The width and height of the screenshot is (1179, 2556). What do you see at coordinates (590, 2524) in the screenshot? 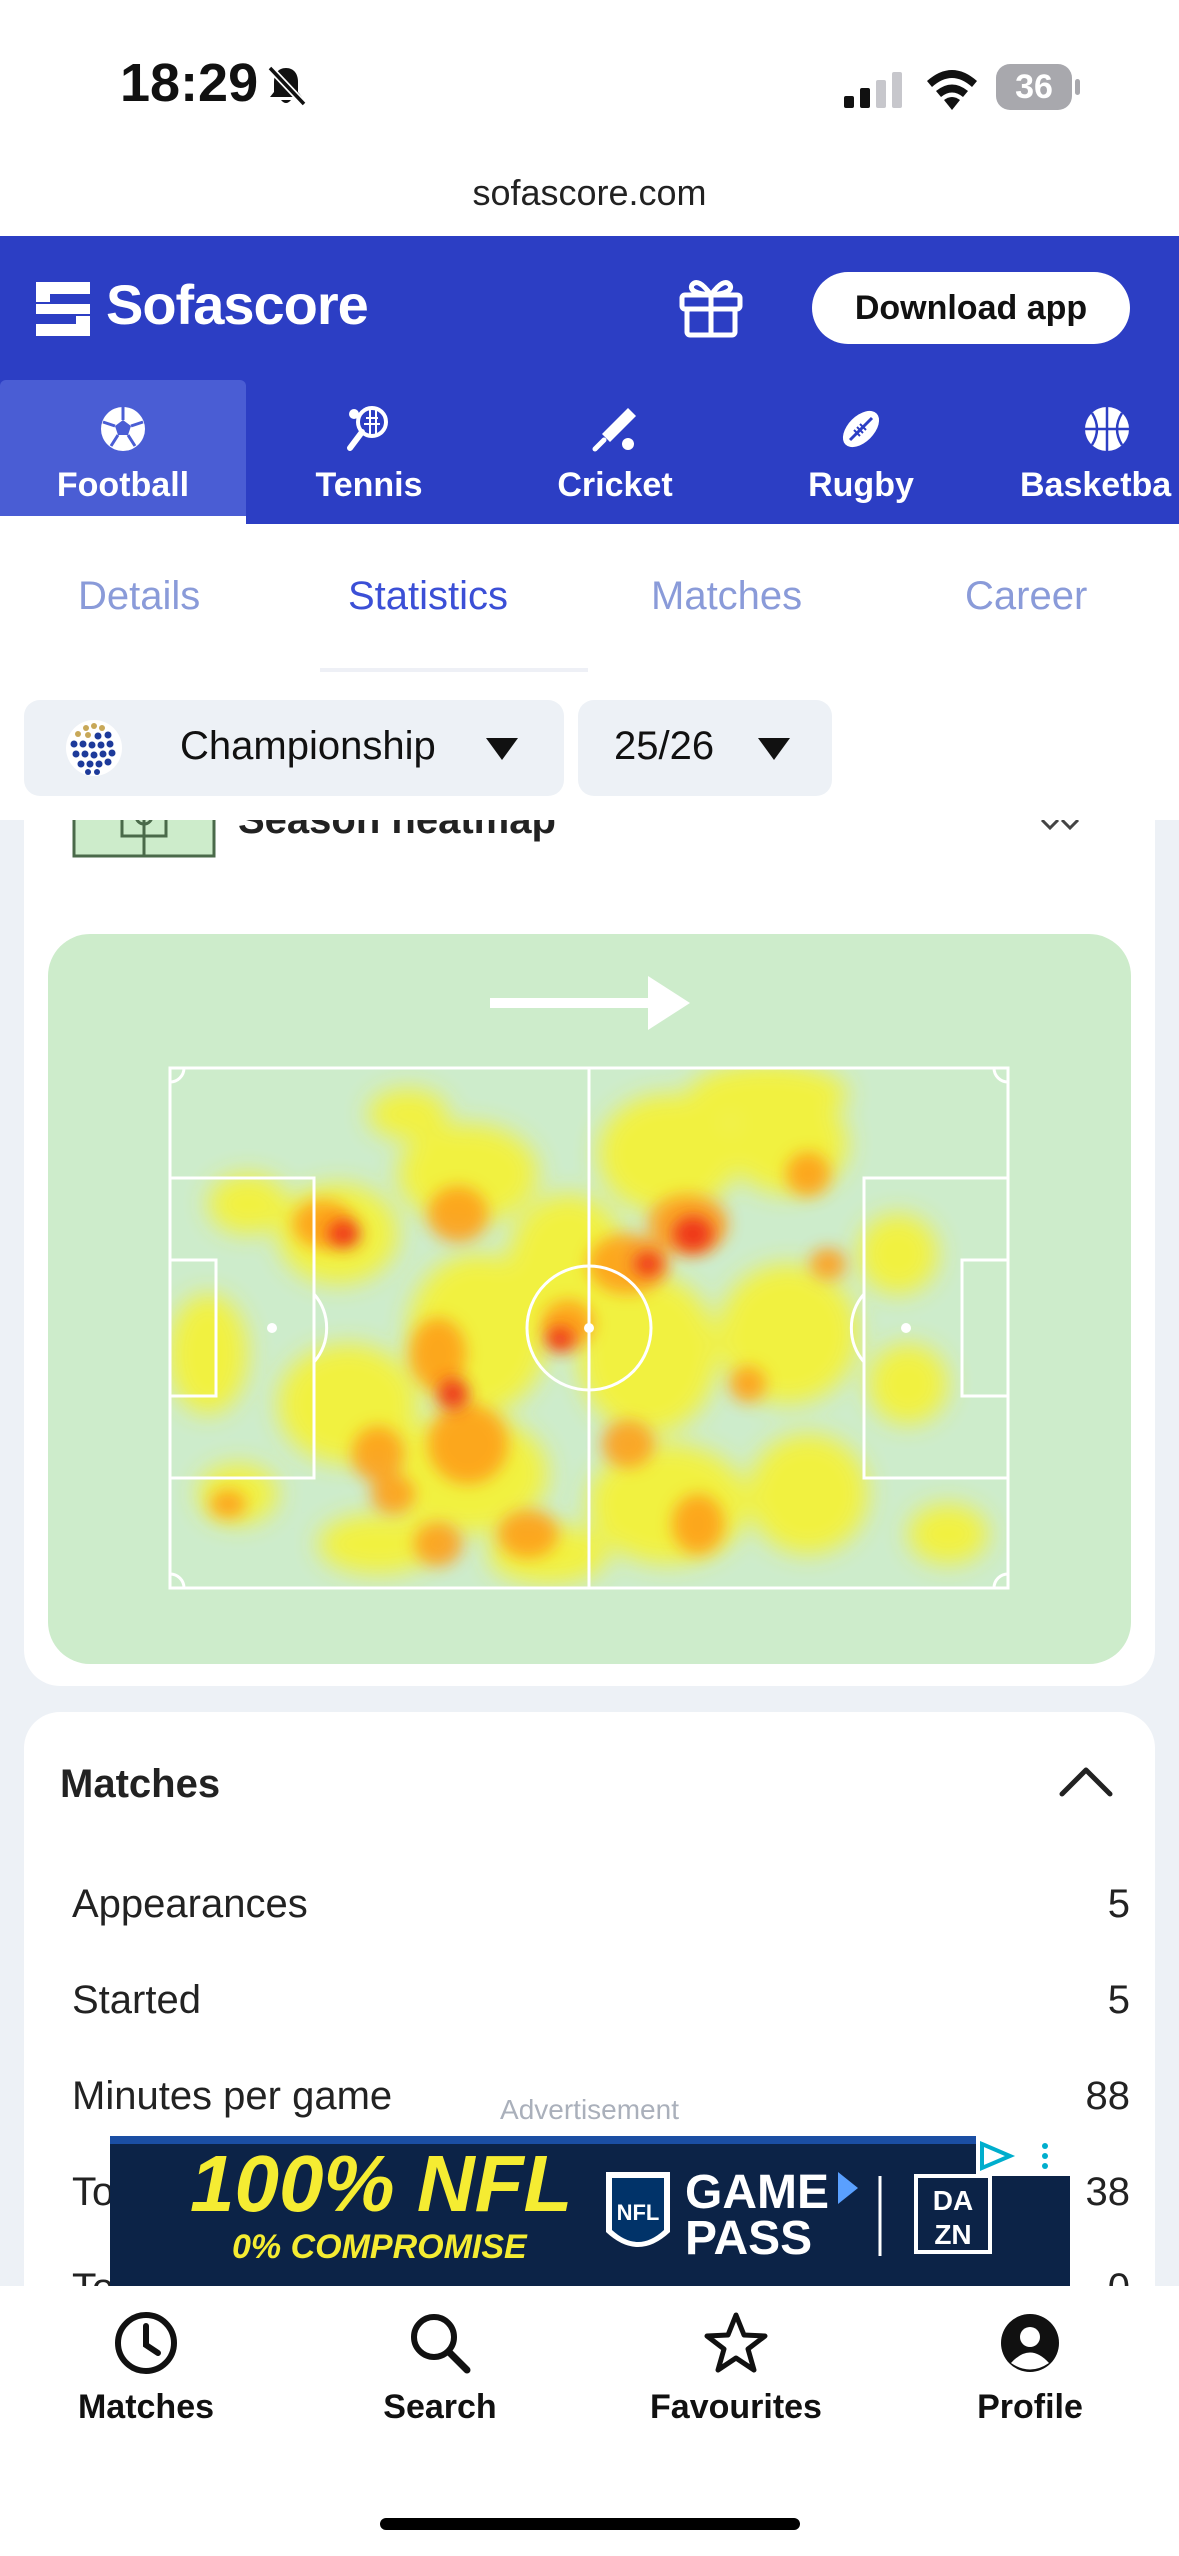
I see `home-indicator` at bounding box center [590, 2524].